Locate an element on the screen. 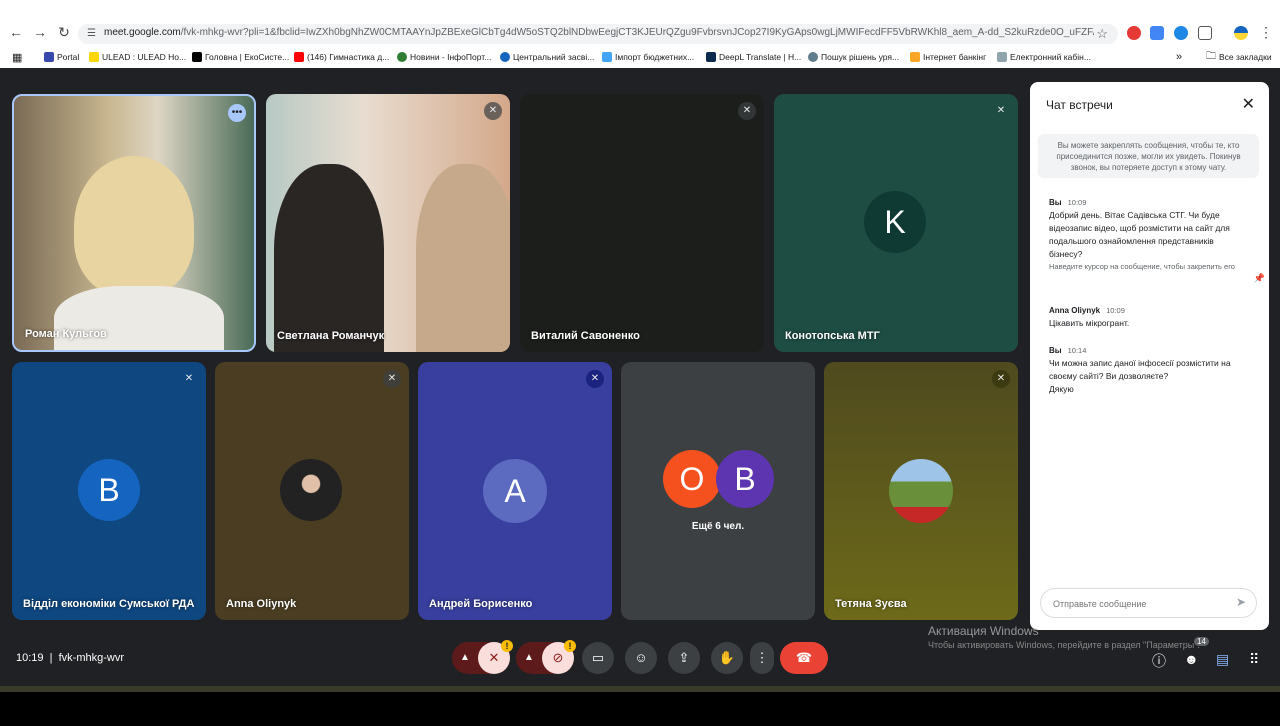  extension-zoom-icon is located at coordinates (1181, 33).